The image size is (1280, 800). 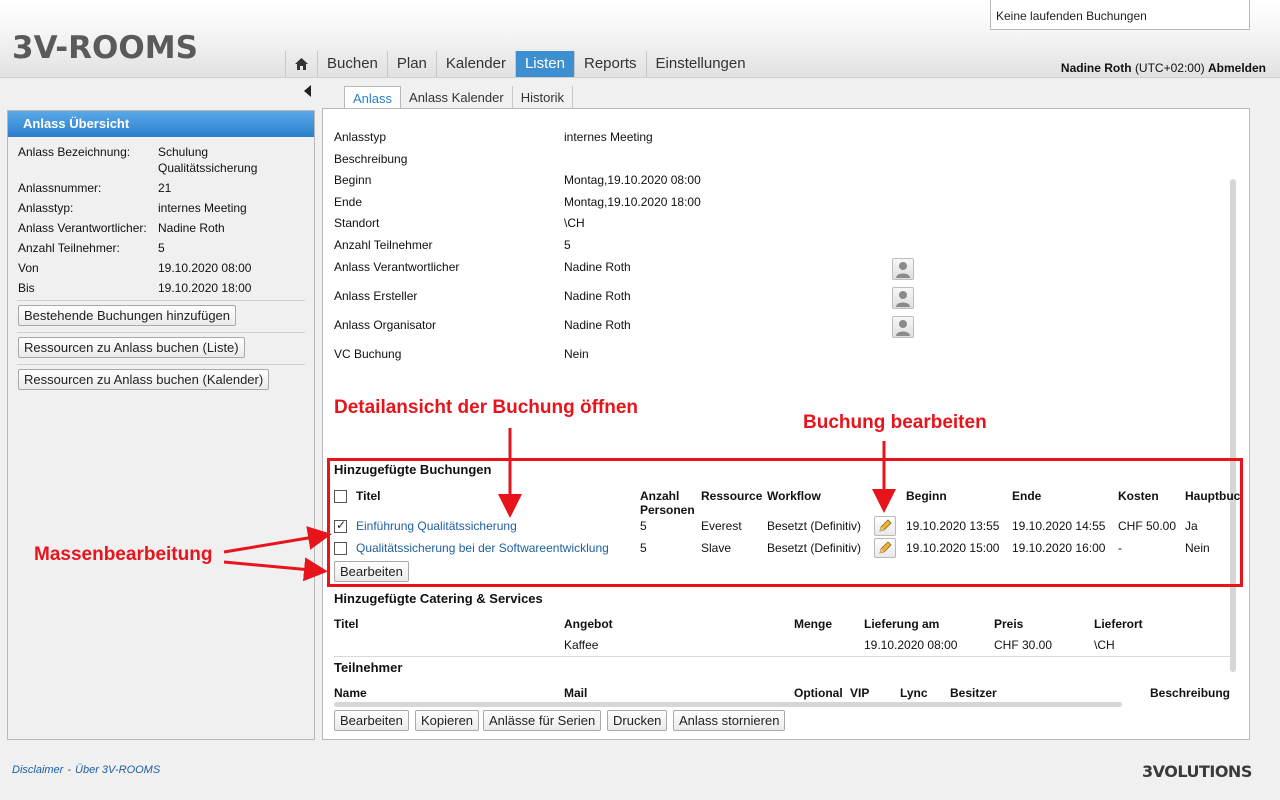 What do you see at coordinates (637, 720) in the screenshot?
I see `print-button: Drucken` at bounding box center [637, 720].